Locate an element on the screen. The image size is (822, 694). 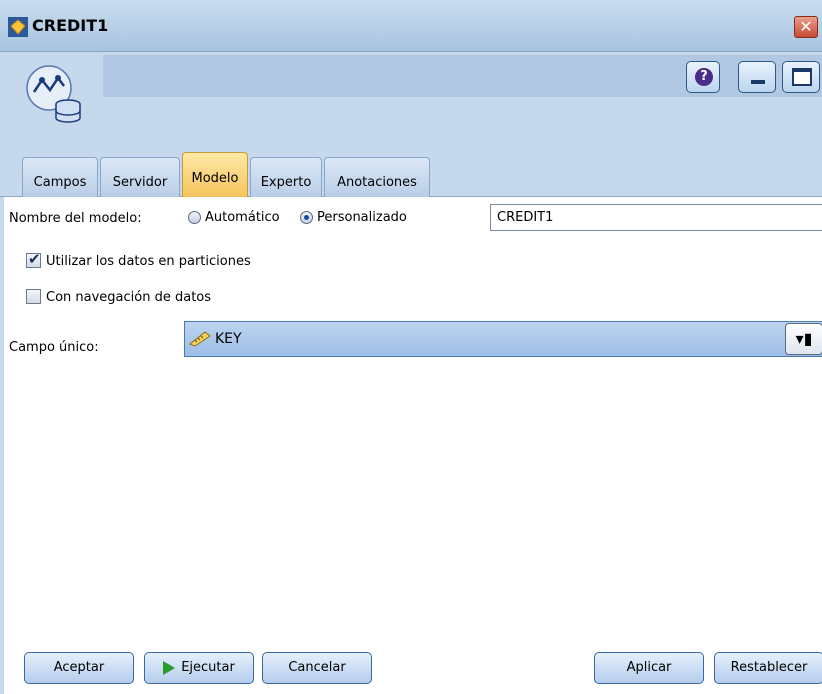
help-icon: ? is located at coordinates (704, 77).